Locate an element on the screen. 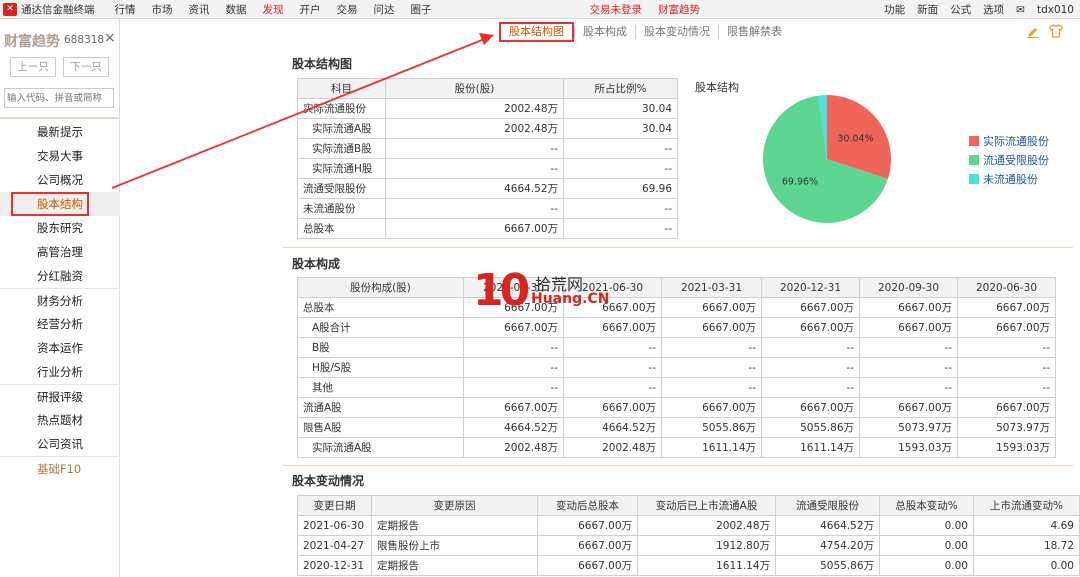 The height and width of the screenshot is (577, 1080). menu-function: 功能 is located at coordinates (894, 9).